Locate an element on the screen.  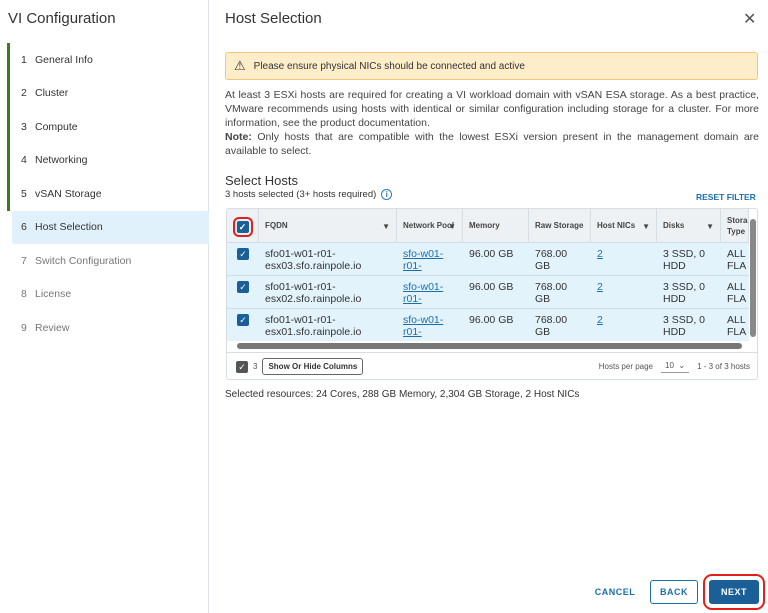
column-header-storage-type: Storage Type is located at coordinates (735, 225).